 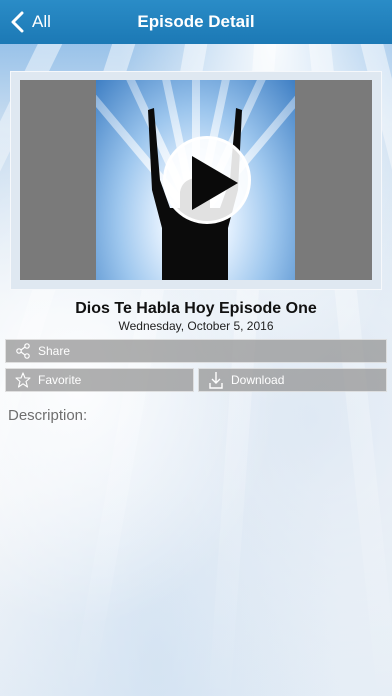 What do you see at coordinates (99, 380) in the screenshot?
I see `favorite-button: Favorite` at bounding box center [99, 380].